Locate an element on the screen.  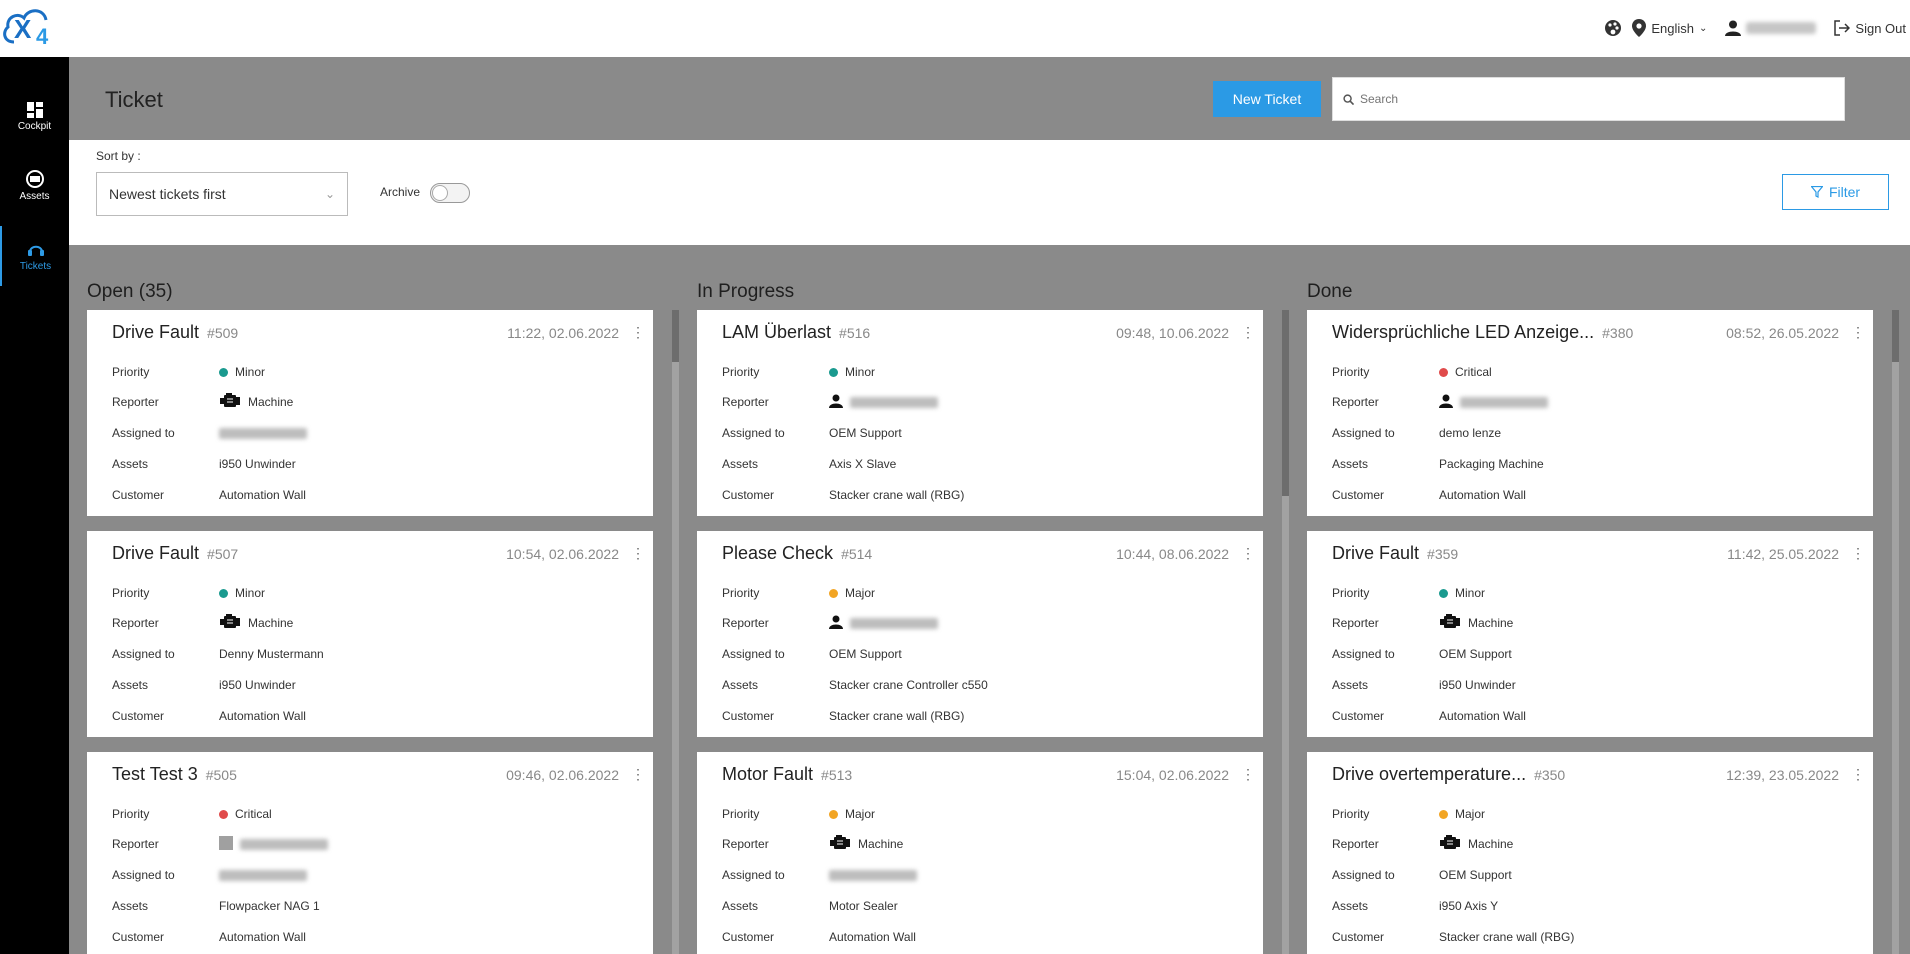
tickets-icon is located at coordinates (35, 250).